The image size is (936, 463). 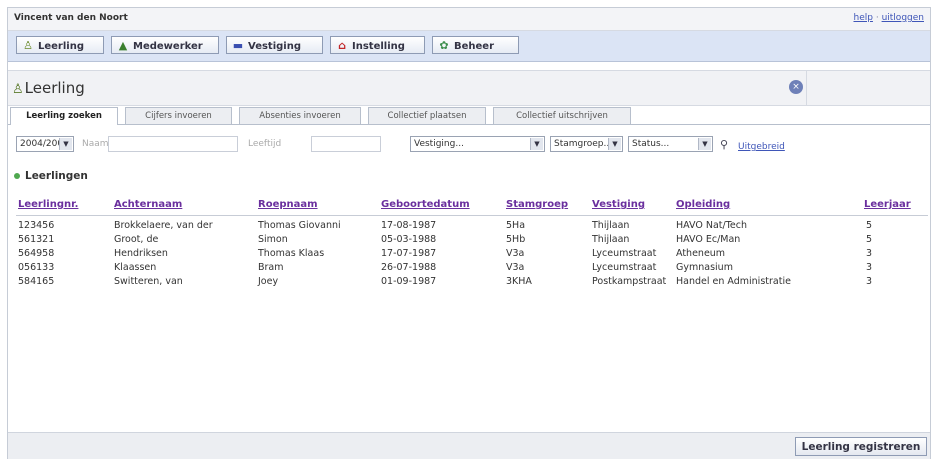 What do you see at coordinates (148, 281) in the screenshot?
I see `table-cell: Switteren, van` at bounding box center [148, 281].